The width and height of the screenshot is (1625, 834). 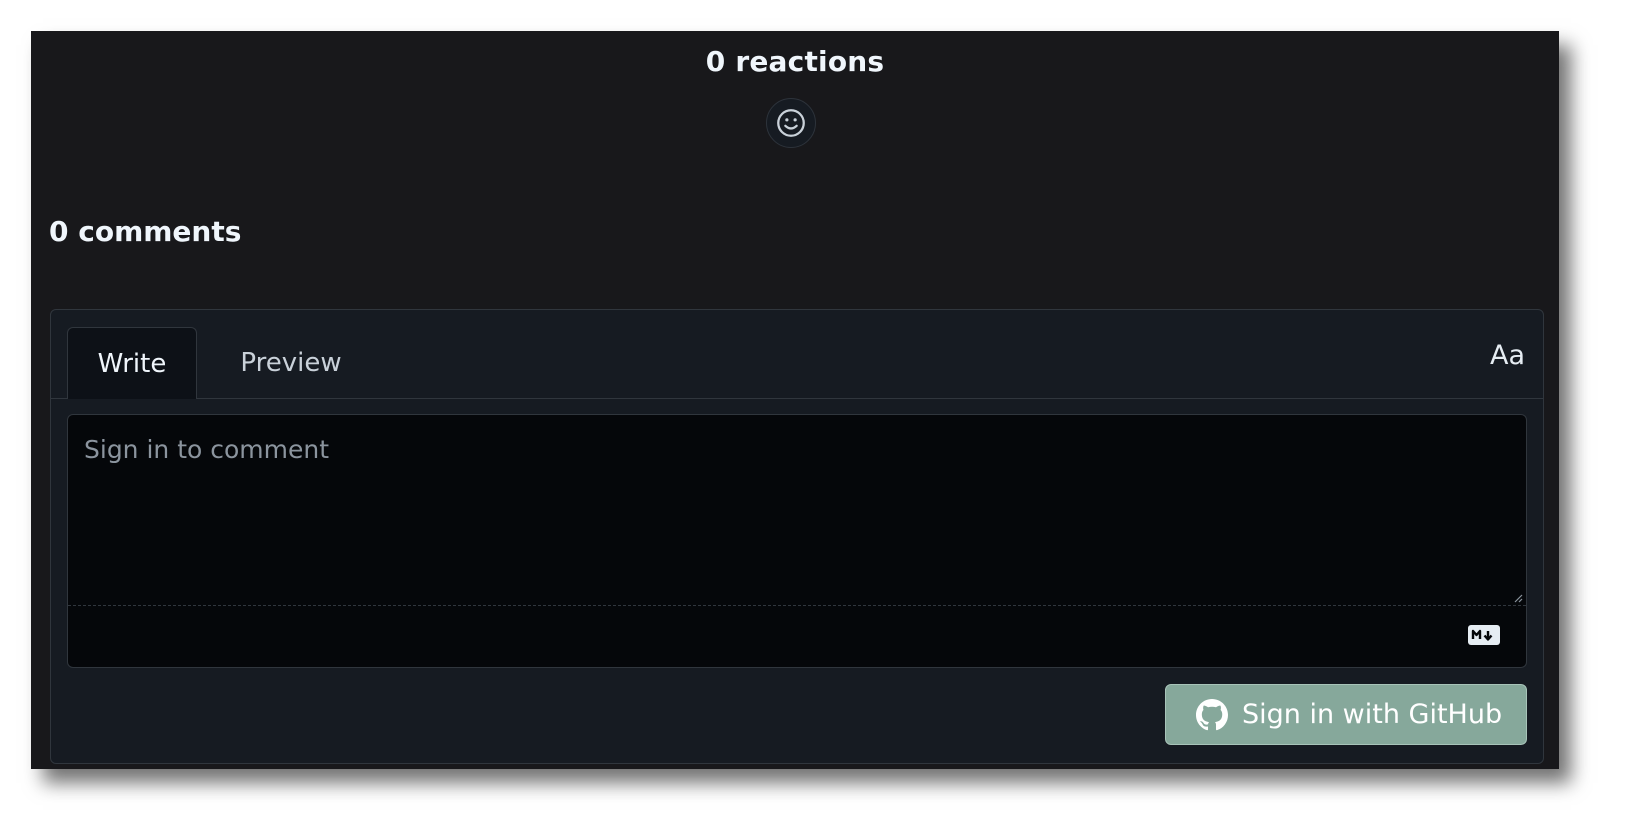 I want to click on tab-write: Write, so click(x=132, y=363).